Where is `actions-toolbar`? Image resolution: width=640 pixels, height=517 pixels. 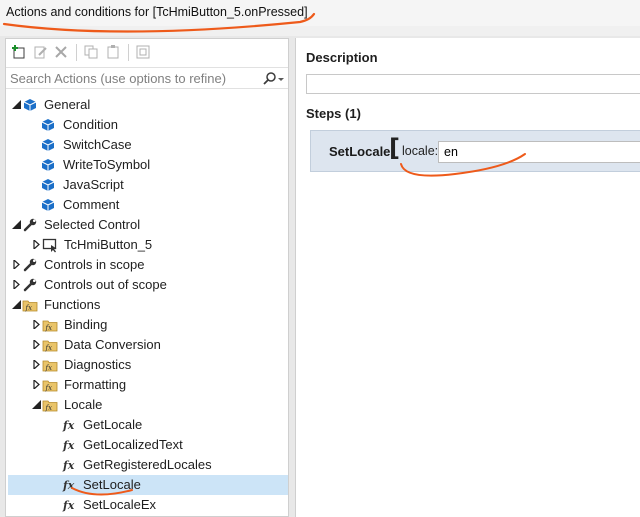 actions-toolbar is located at coordinates (147, 53).